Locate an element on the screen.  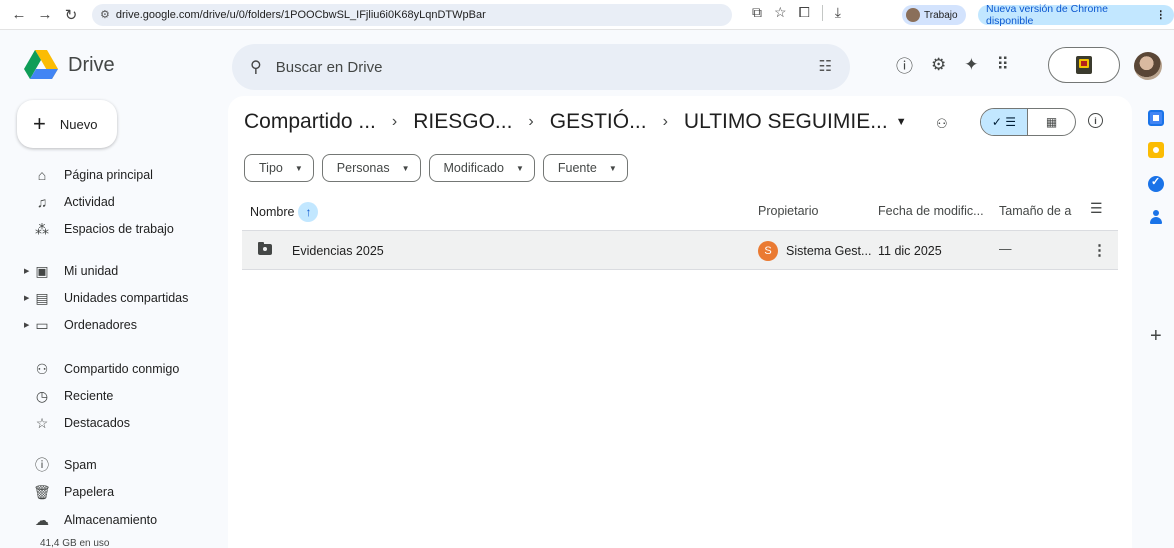
sidebar-item-label: Spam is located at coordinates (80, 465).